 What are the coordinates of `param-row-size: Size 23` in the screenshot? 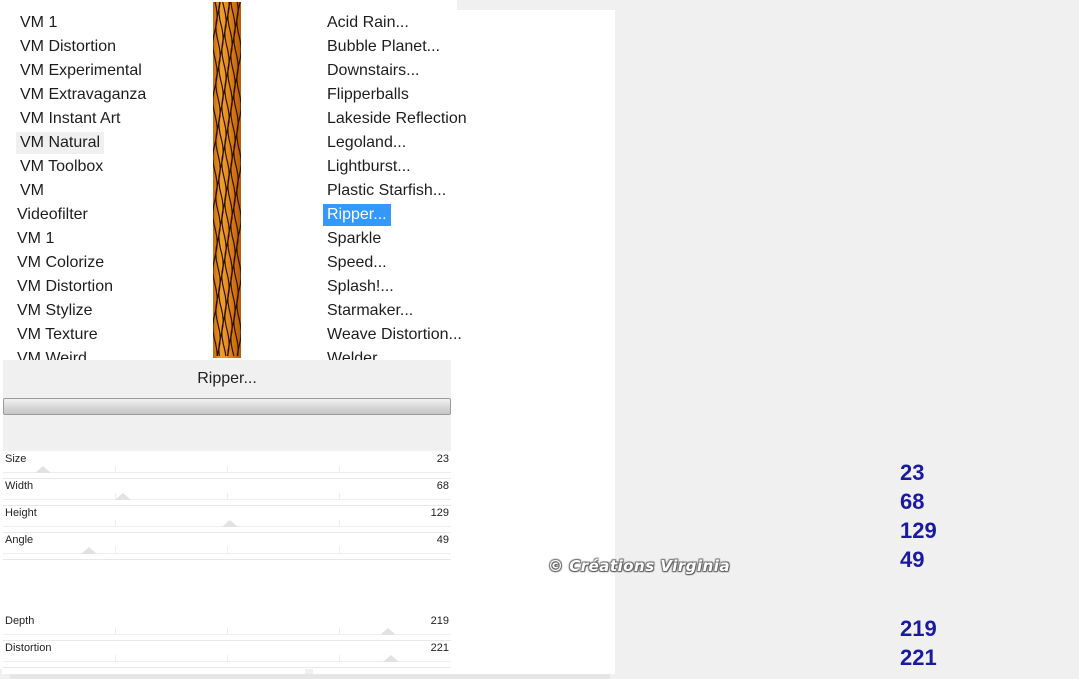 It's located at (227, 465).